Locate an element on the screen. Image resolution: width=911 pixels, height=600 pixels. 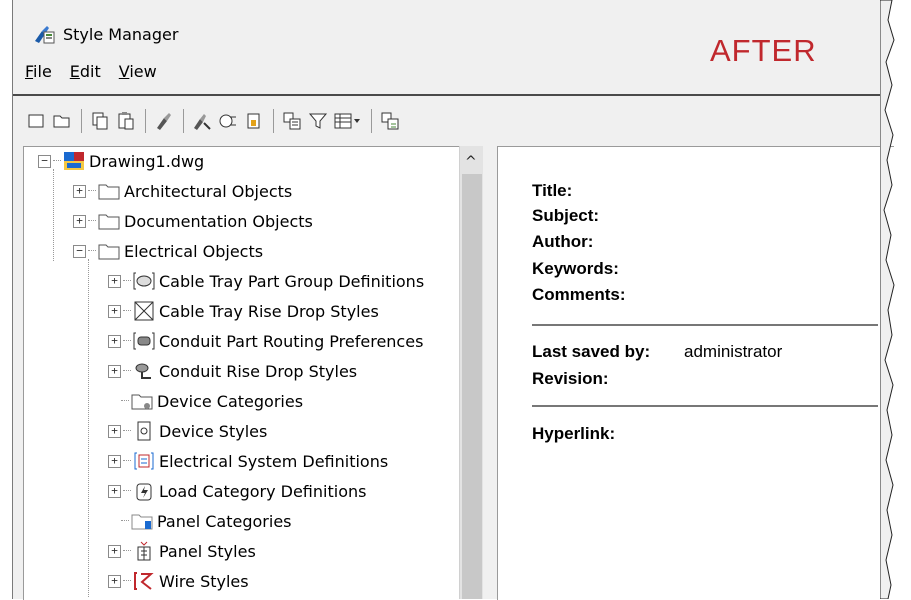
keywords-label: Keywords: is located at coordinates (575, 268).